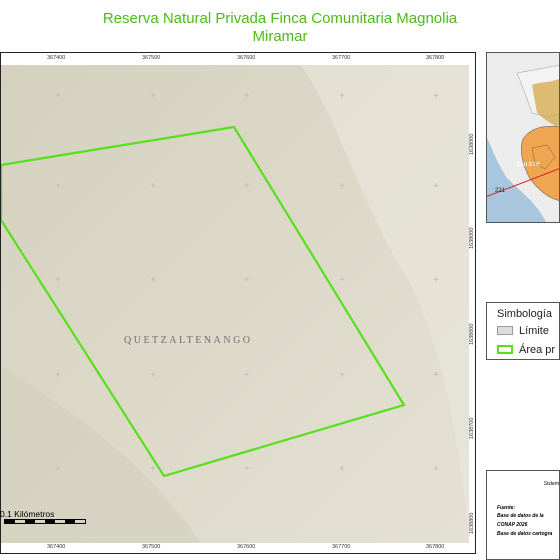  What do you see at coordinates (472, 334) in the screenshot?
I see `y-tick-right: 1638600` at bounding box center [472, 334].